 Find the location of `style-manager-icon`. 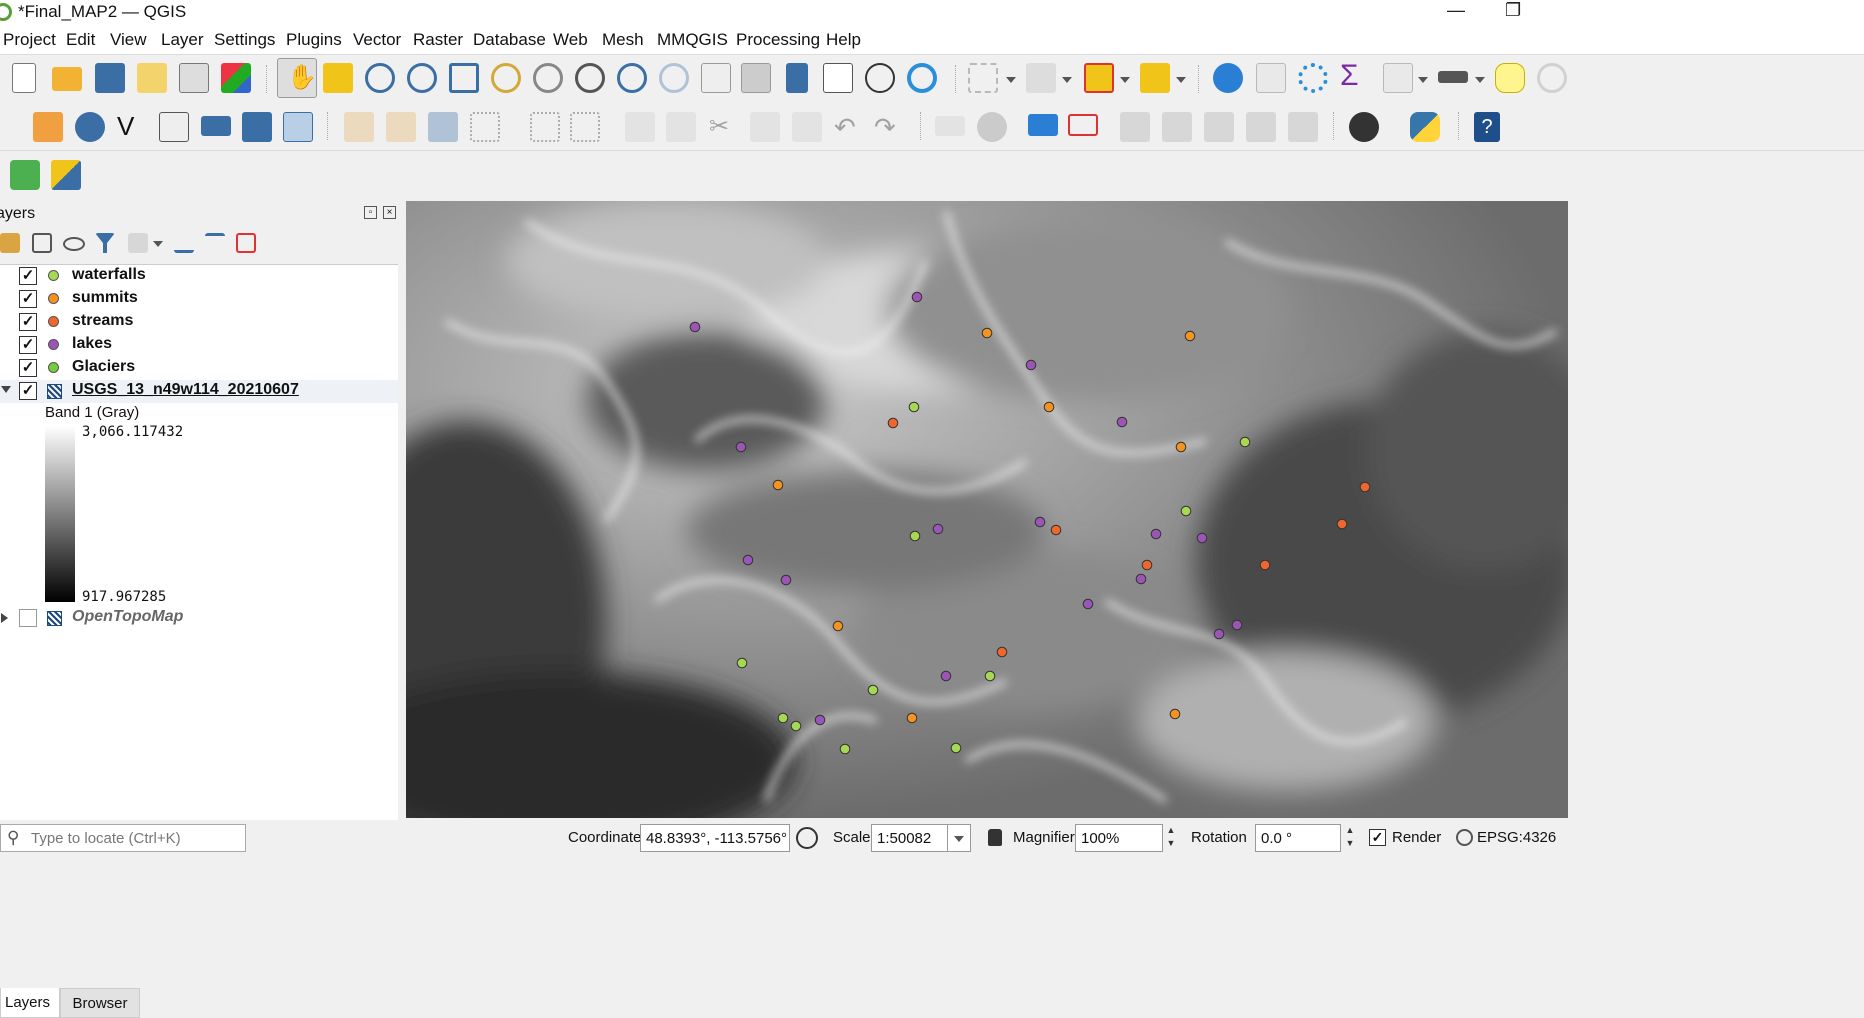

style-manager-icon is located at coordinates (236, 78).